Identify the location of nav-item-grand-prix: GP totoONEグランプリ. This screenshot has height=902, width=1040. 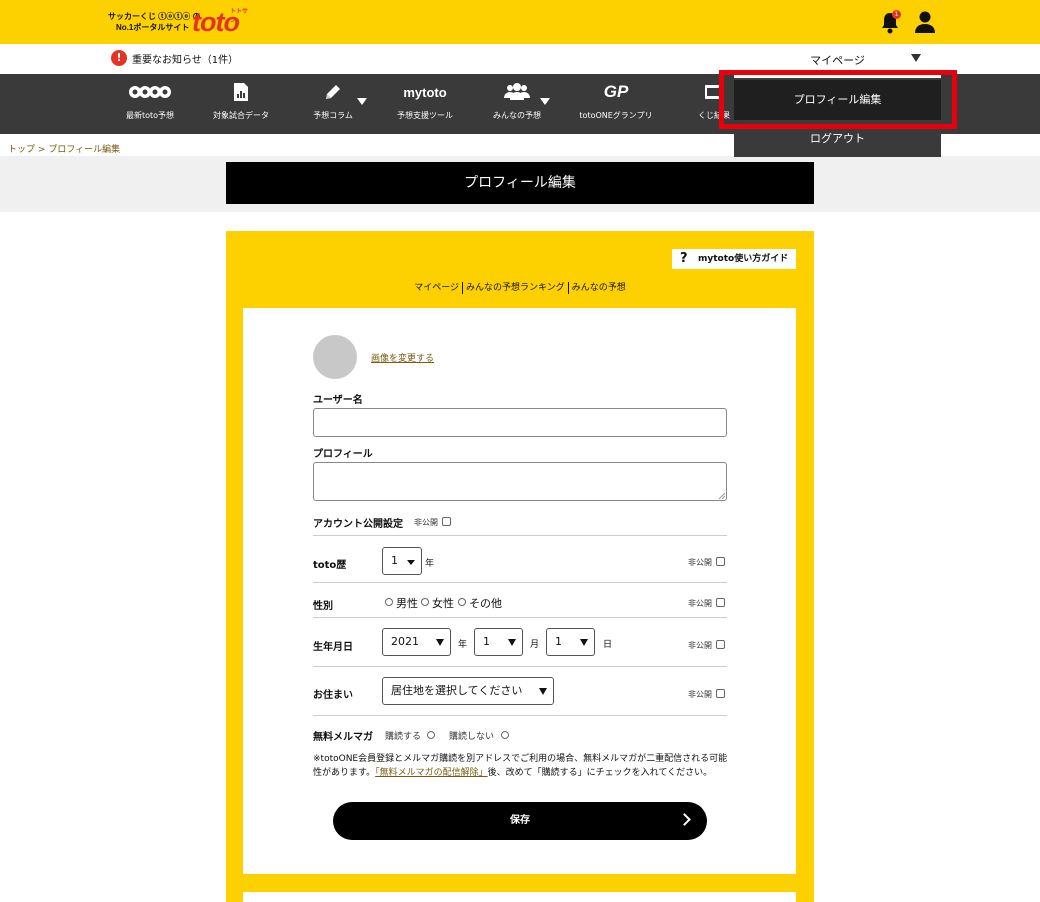
(616, 104).